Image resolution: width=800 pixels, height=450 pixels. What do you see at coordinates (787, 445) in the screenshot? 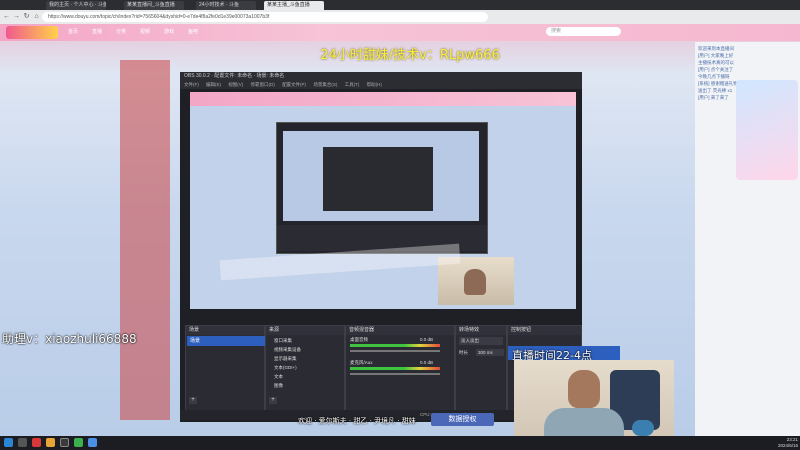
I see `clock-date: 2024/6/16` at bounding box center [787, 445].